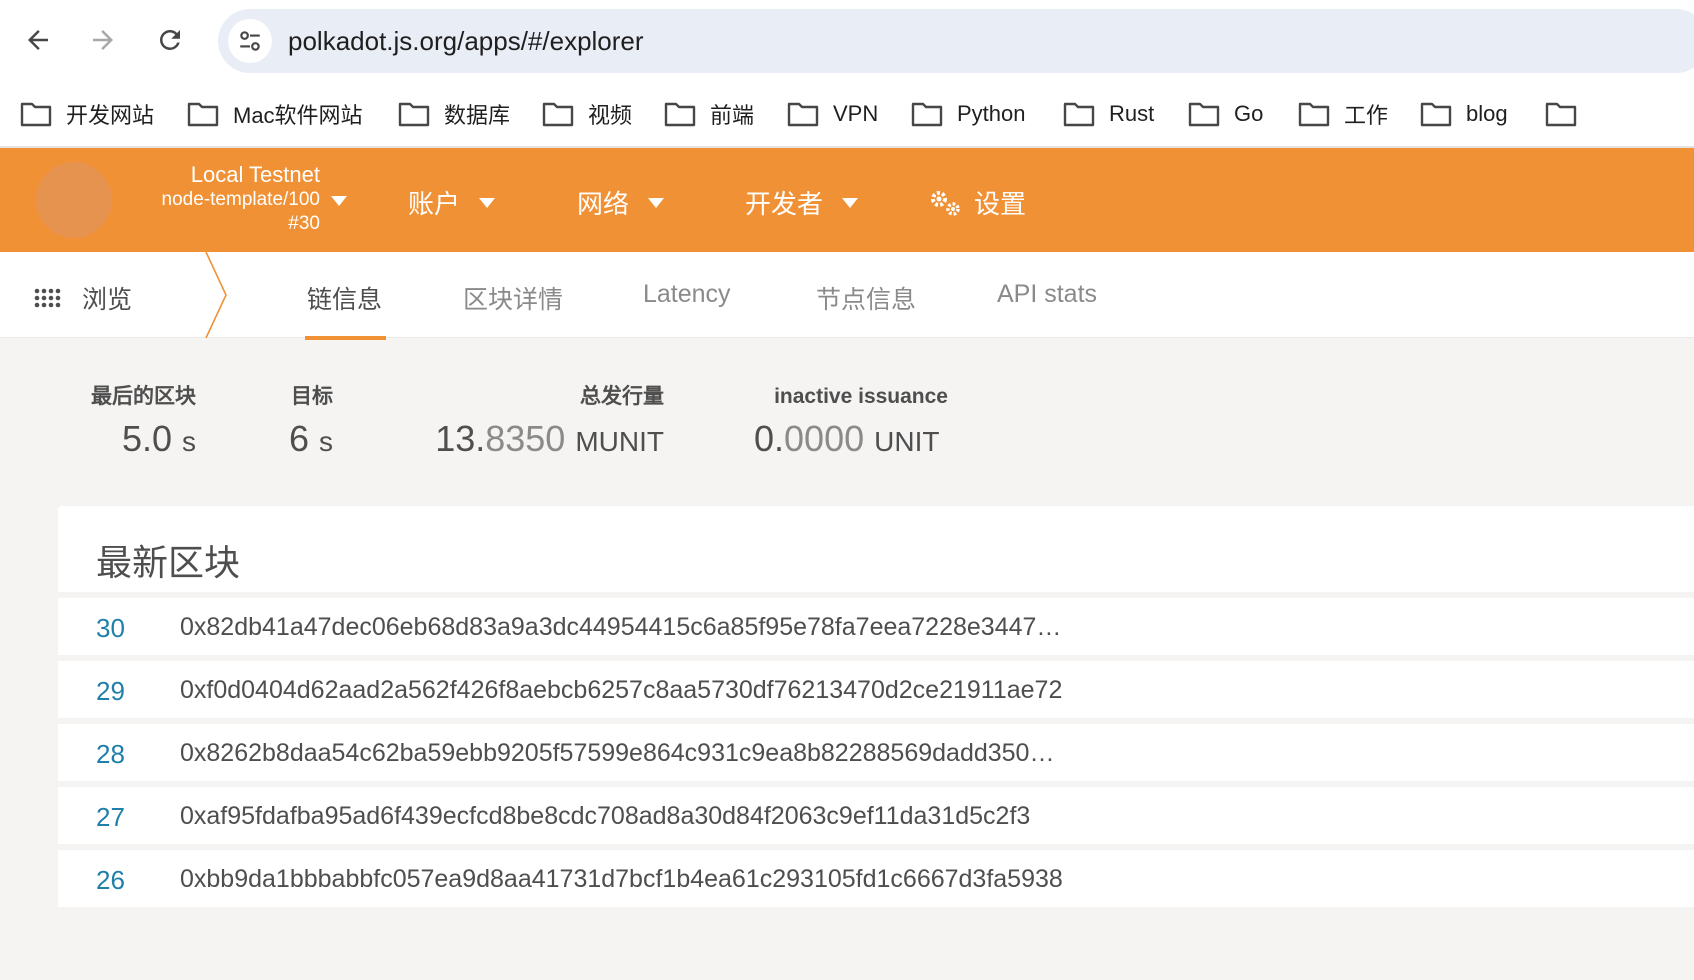 The height and width of the screenshot is (980, 1694). I want to click on tab-node-info: 节点信息, so click(866, 298).